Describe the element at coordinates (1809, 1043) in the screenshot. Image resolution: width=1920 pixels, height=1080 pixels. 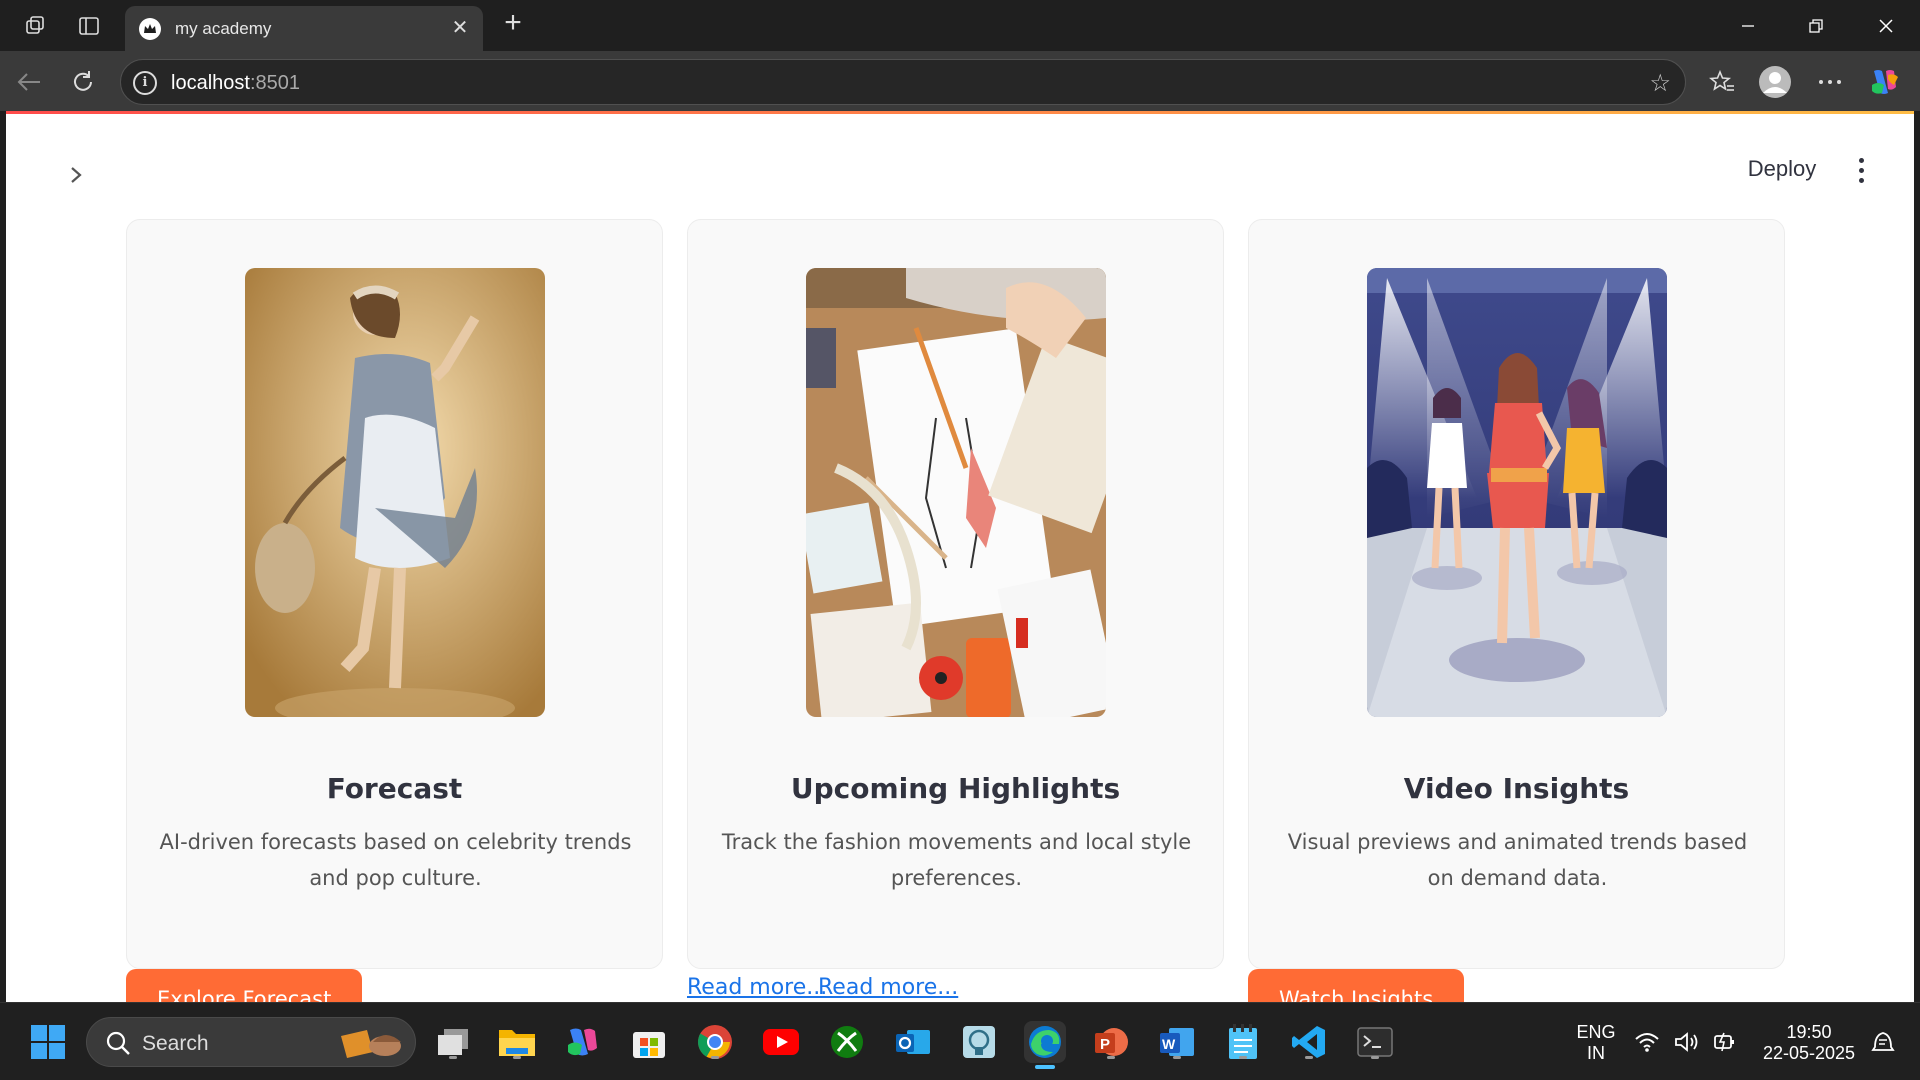
I see `clock: 19:50 22-05-2025` at that location.